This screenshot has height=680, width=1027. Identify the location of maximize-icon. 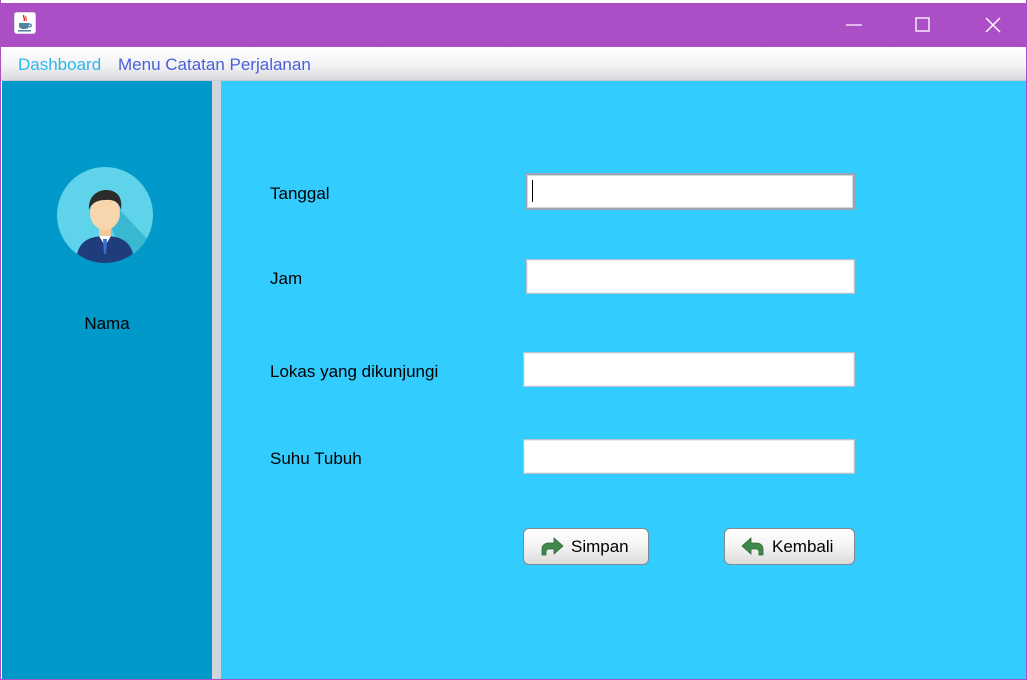
(922, 24).